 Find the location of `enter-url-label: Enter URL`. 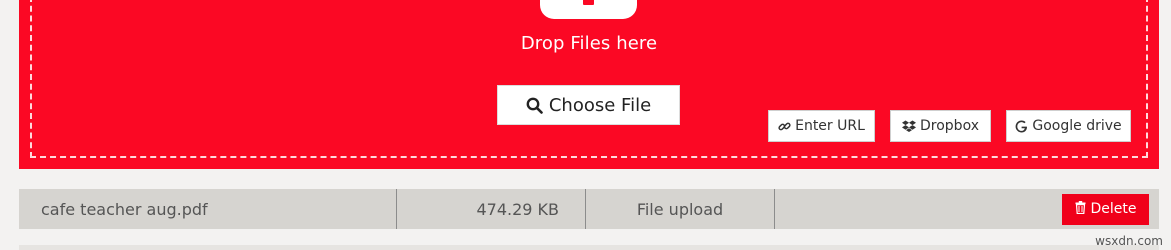

enter-url-label: Enter URL is located at coordinates (830, 126).